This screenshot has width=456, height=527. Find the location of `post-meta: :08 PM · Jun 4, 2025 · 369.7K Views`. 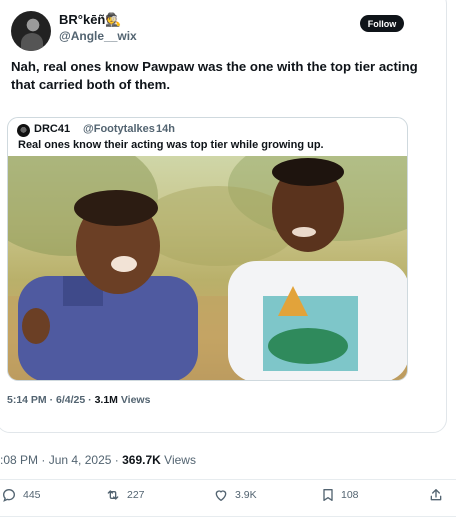

post-meta: :08 PM · Jun 4, 2025 · 369.7K Views is located at coordinates (98, 460).